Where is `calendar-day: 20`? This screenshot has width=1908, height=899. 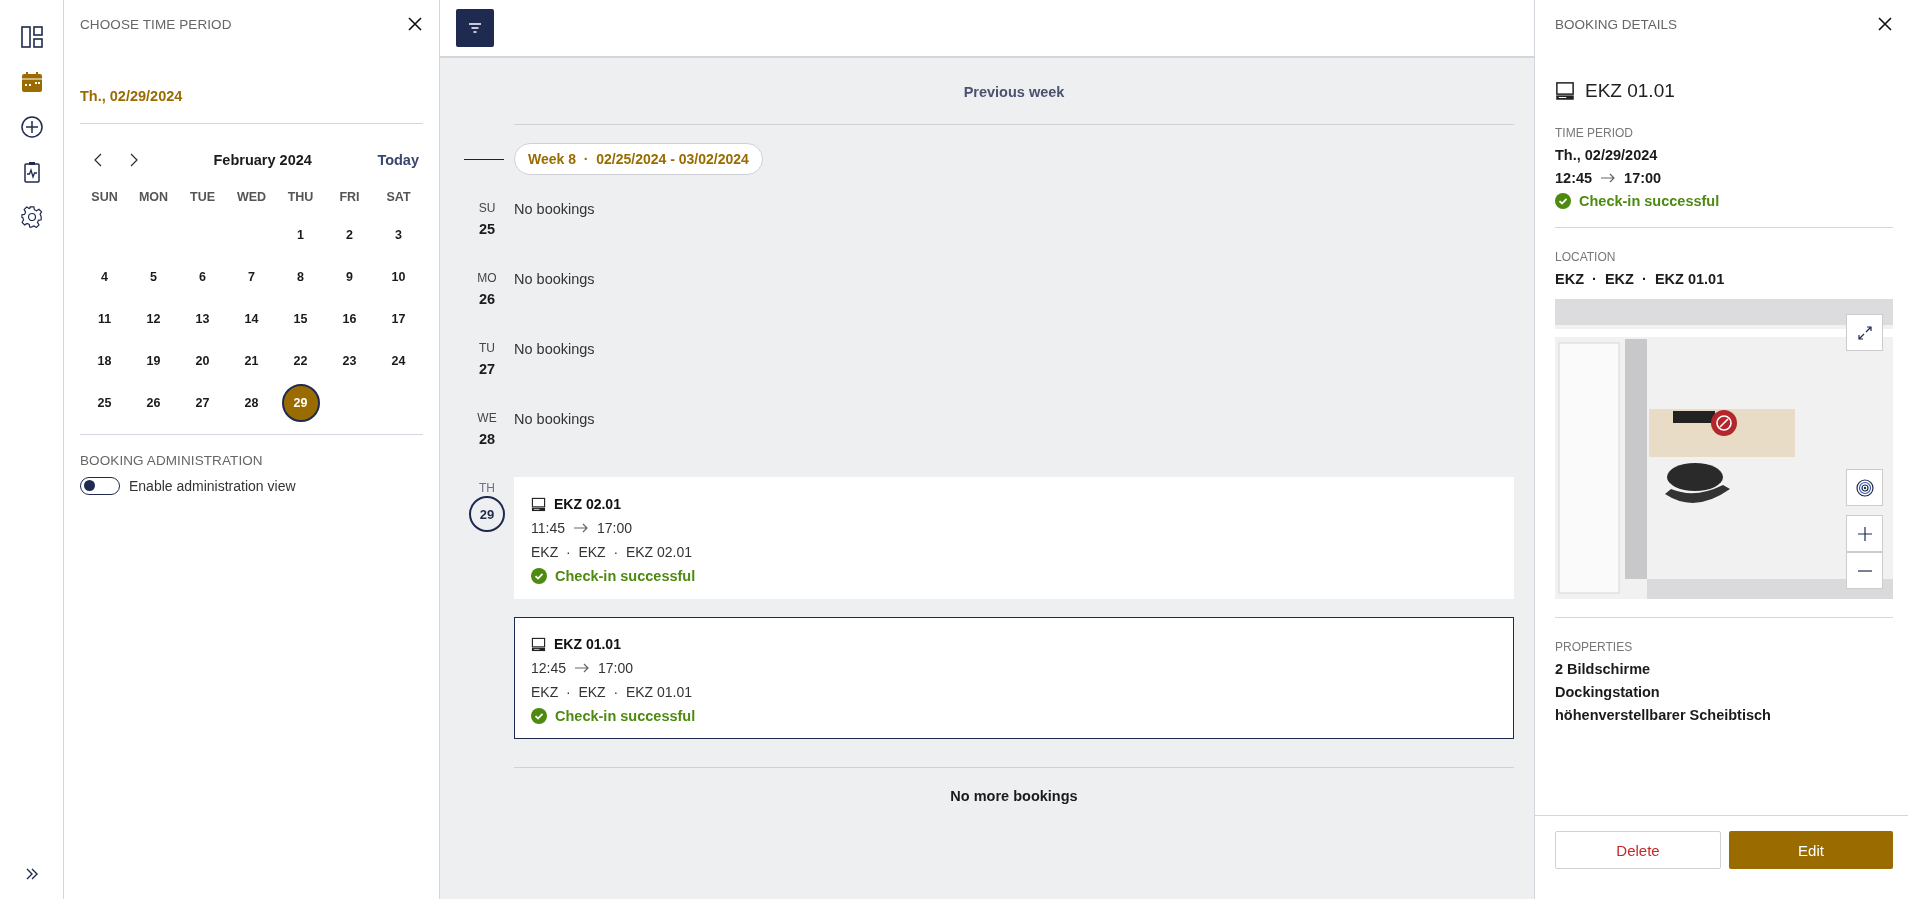 calendar-day: 20 is located at coordinates (202, 361).